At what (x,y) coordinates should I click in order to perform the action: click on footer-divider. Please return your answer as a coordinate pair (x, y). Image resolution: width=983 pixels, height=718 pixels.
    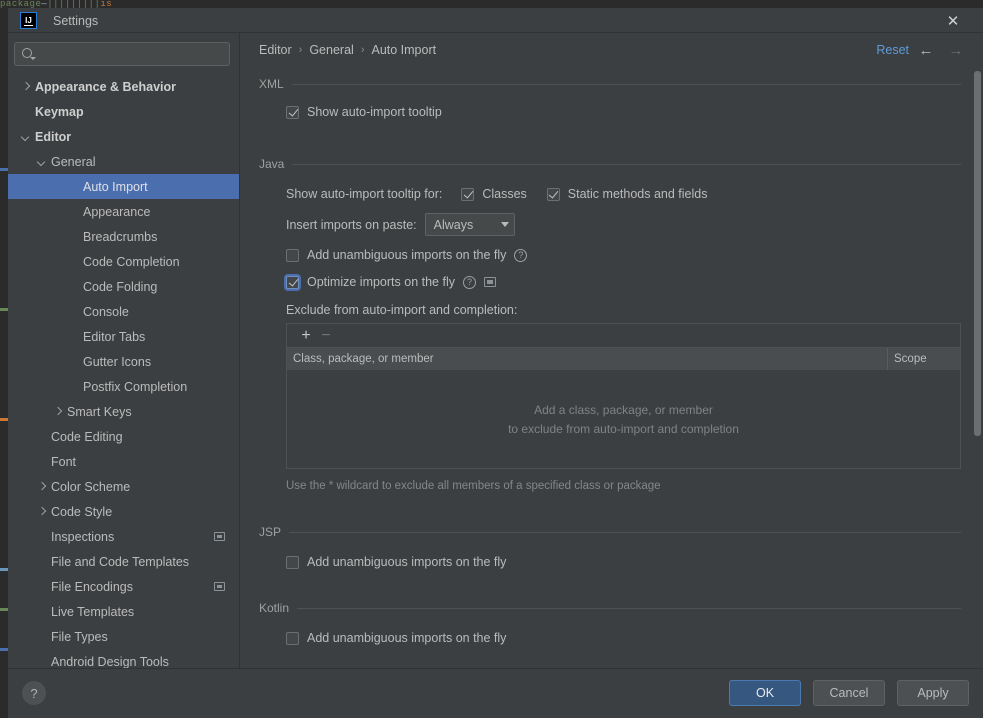
    Looking at the image, I should click on (495, 668).